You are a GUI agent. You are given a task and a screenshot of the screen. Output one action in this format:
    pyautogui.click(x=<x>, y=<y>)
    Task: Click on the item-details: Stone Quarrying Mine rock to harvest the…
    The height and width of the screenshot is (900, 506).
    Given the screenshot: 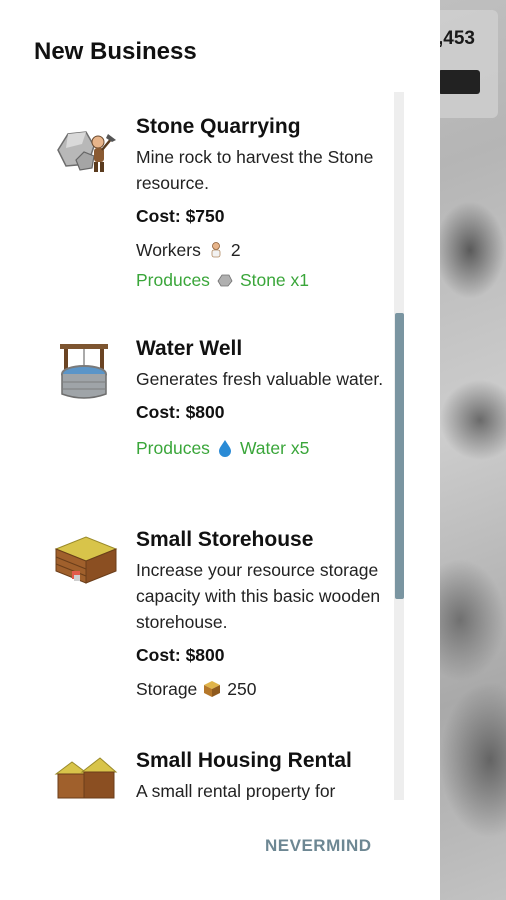 What is the action you would take?
    pyautogui.click(x=261, y=203)
    